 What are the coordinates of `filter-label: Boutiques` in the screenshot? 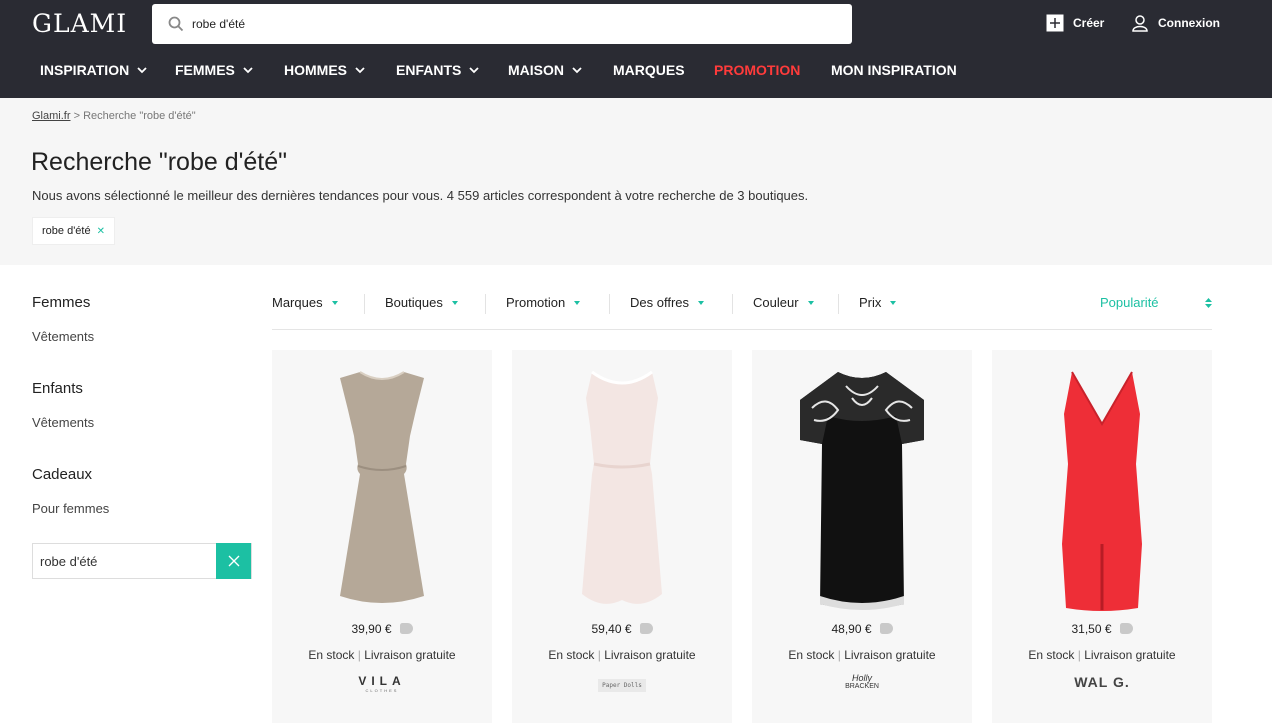 It's located at (414, 302).